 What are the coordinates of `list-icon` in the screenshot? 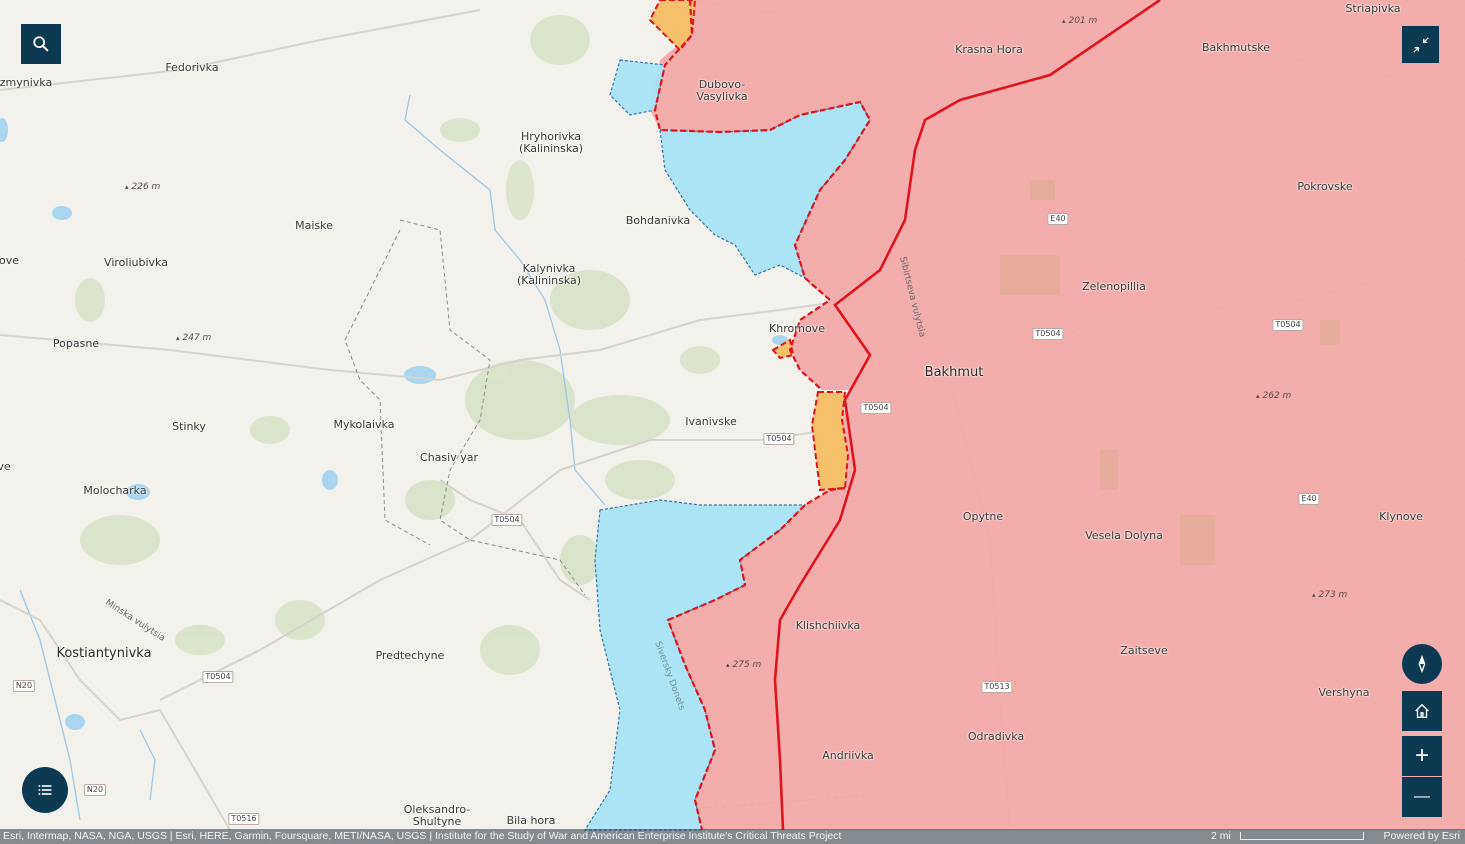 It's located at (45, 790).